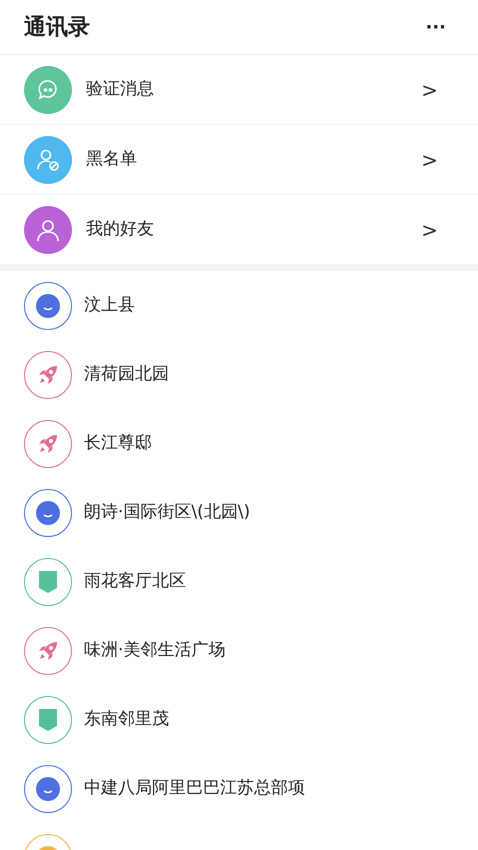 The width and height of the screenshot is (478, 850). I want to click on contact-item: 长江尊邸, so click(239, 443).